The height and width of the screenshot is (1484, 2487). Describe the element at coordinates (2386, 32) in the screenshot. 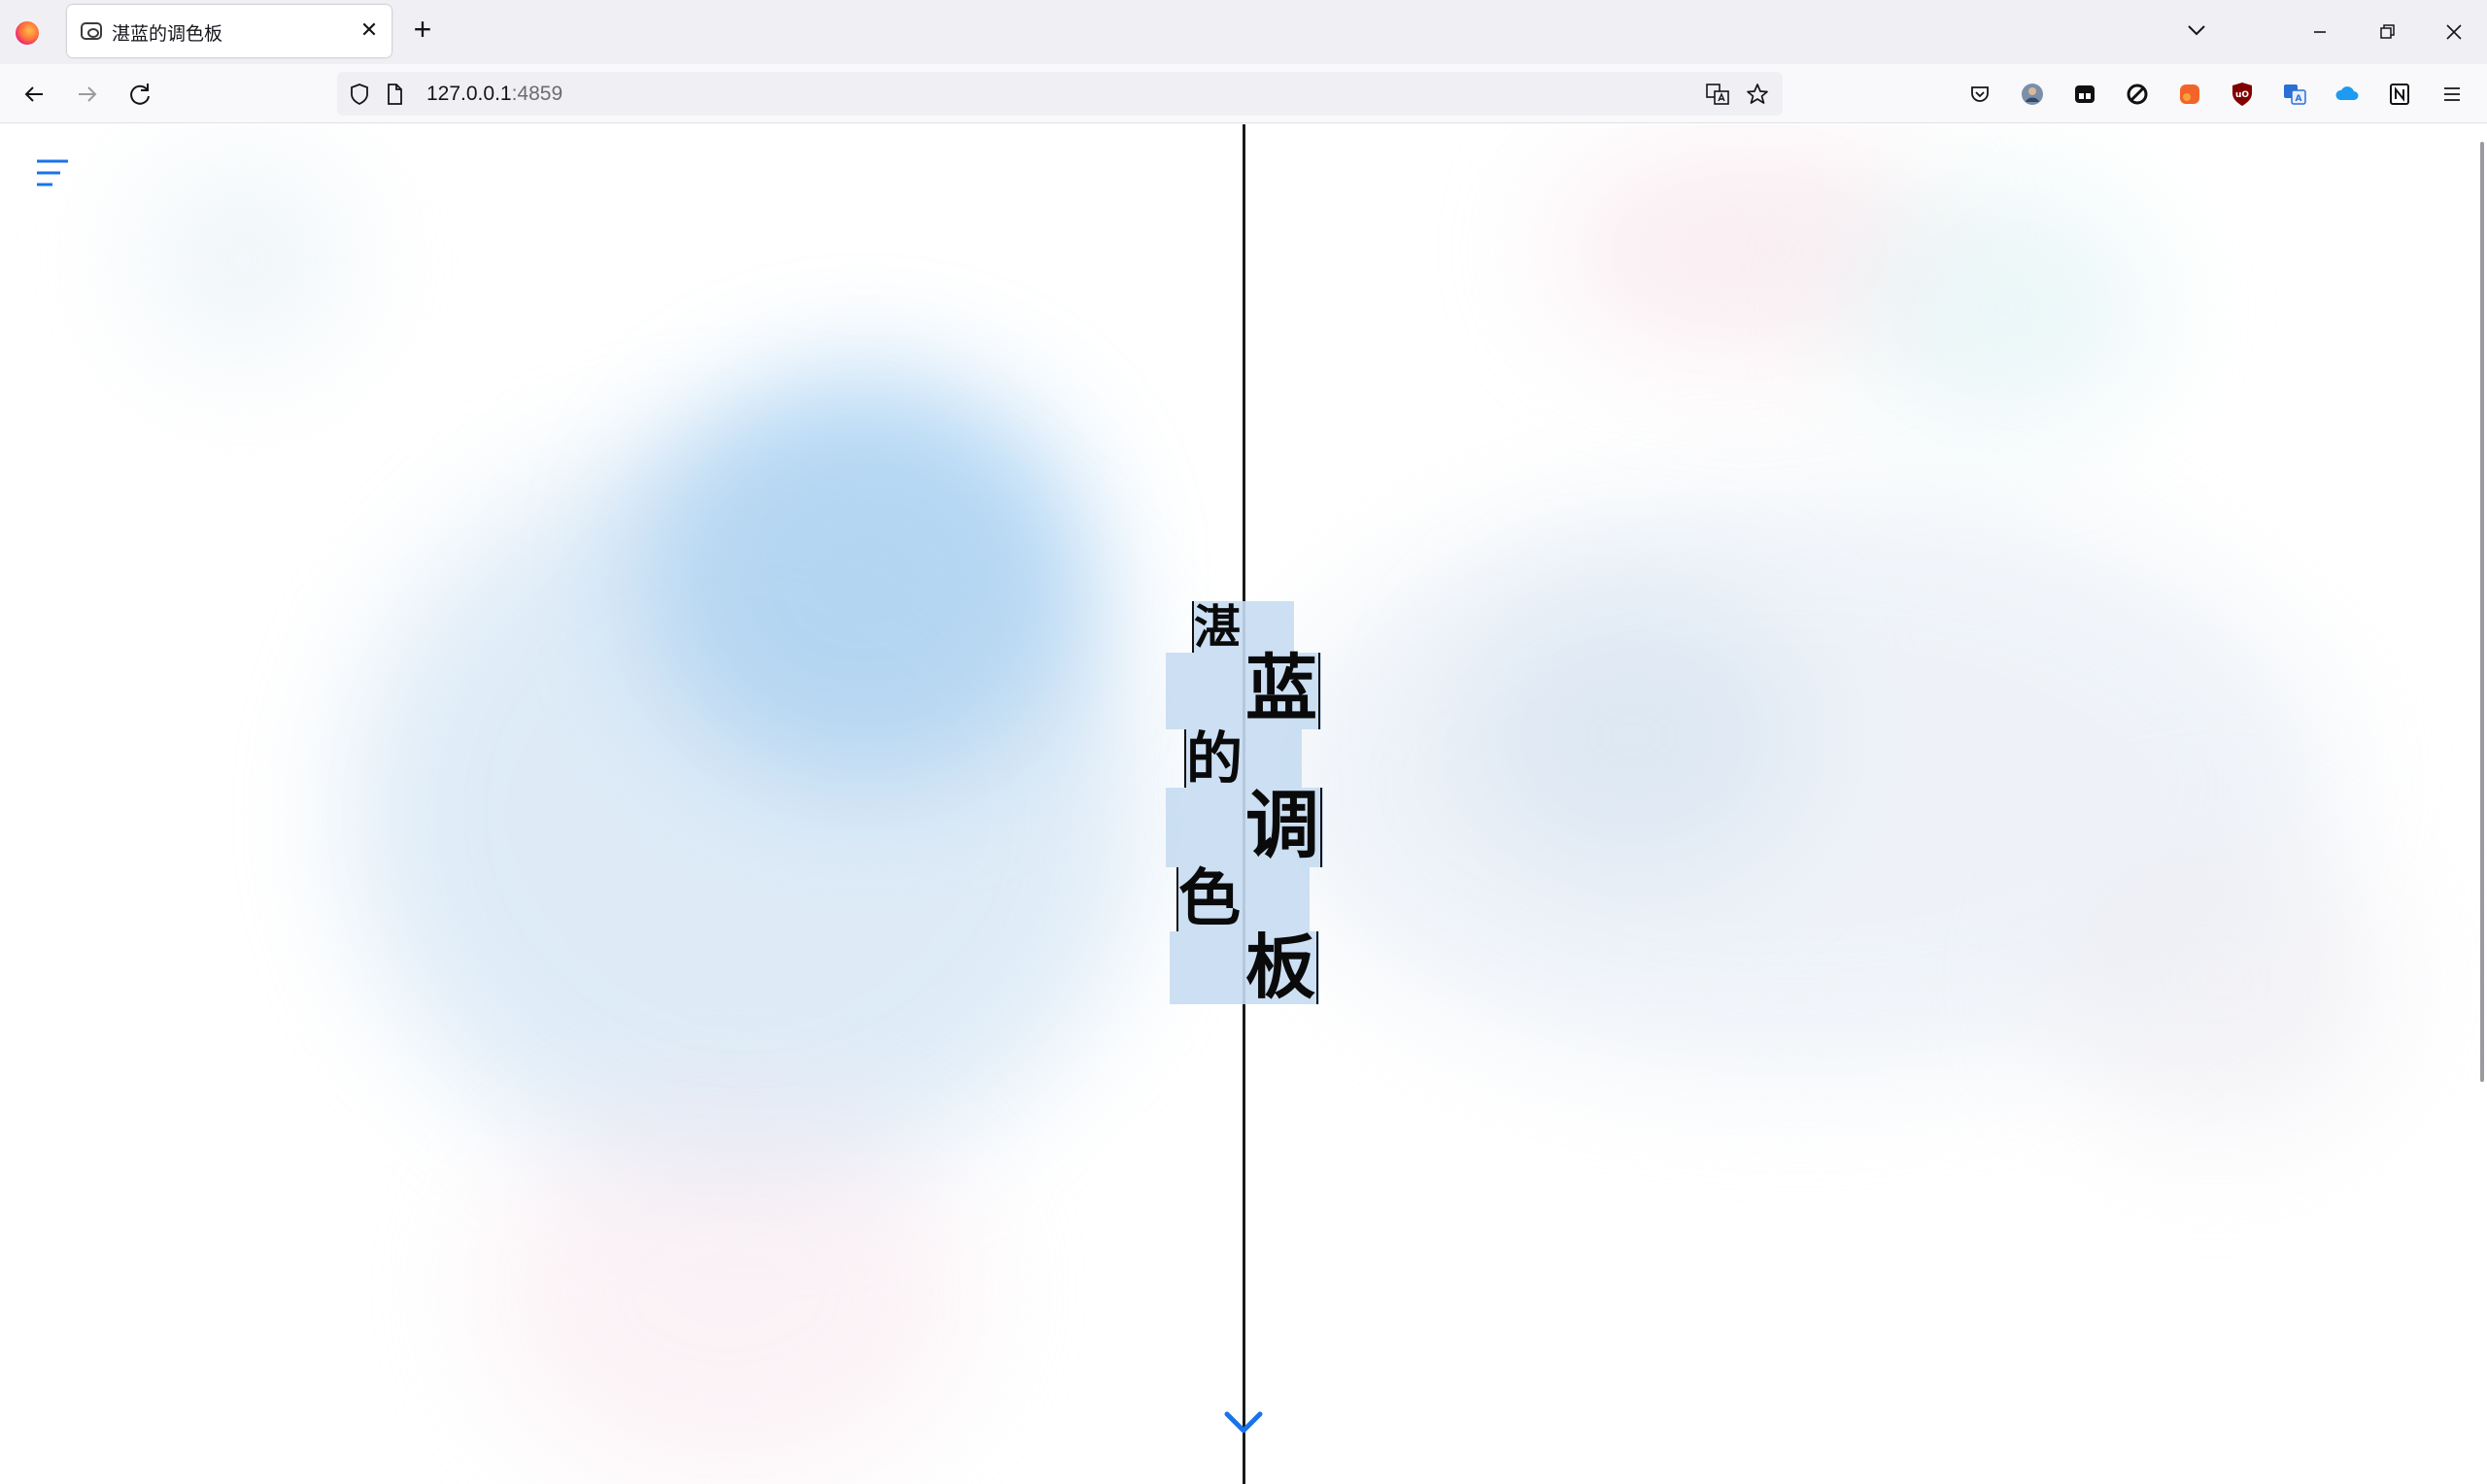

I see `restore-icon` at that location.